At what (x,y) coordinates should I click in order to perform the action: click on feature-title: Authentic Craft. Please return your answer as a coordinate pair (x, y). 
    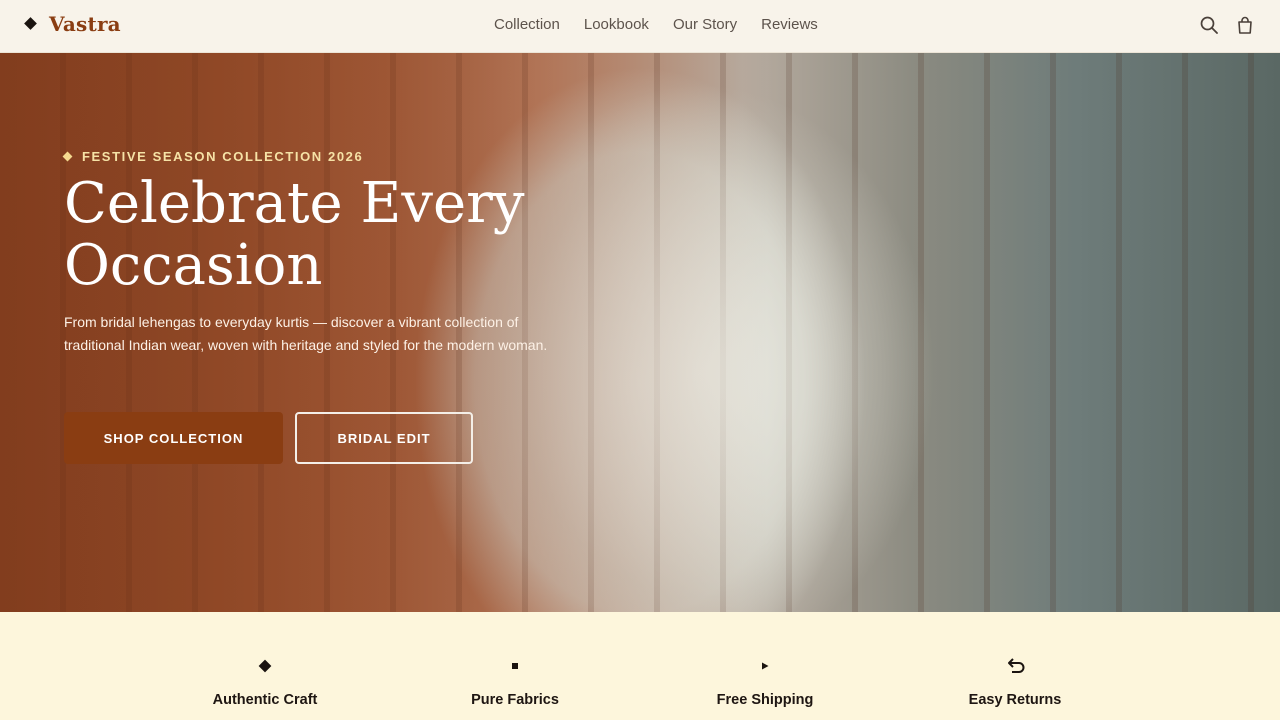
    Looking at the image, I should click on (265, 700).